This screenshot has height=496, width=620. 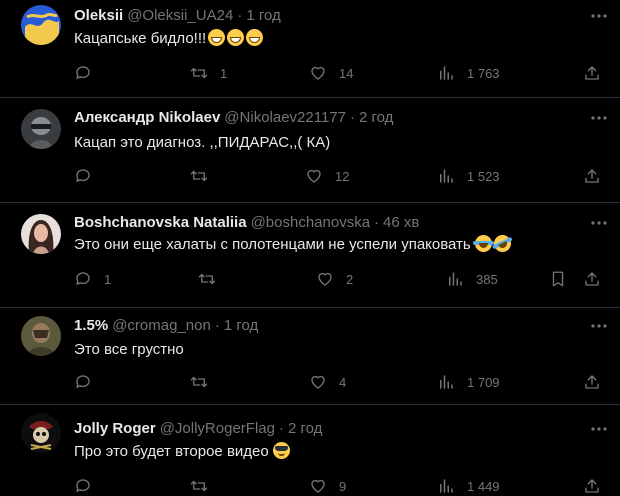 I want to click on user-handle: @Oleksii_UA24, so click(x=180, y=15).